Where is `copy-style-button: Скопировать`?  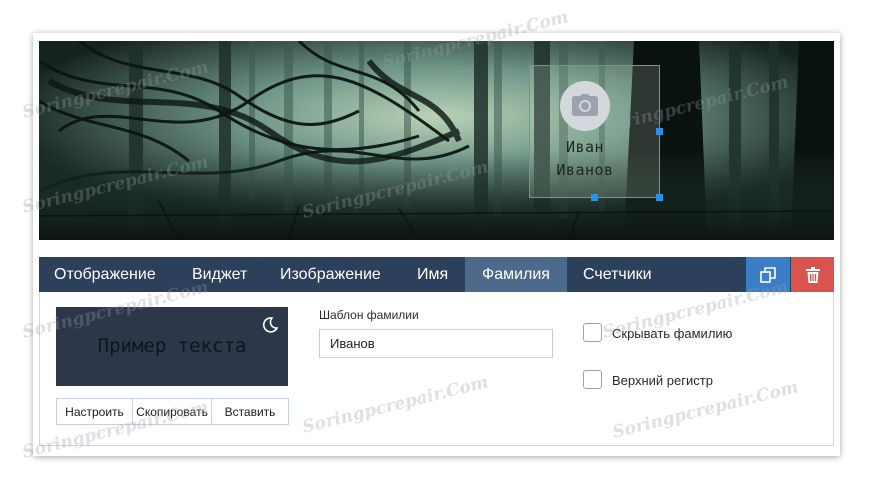
copy-style-button: Скопировать is located at coordinates (172, 411).